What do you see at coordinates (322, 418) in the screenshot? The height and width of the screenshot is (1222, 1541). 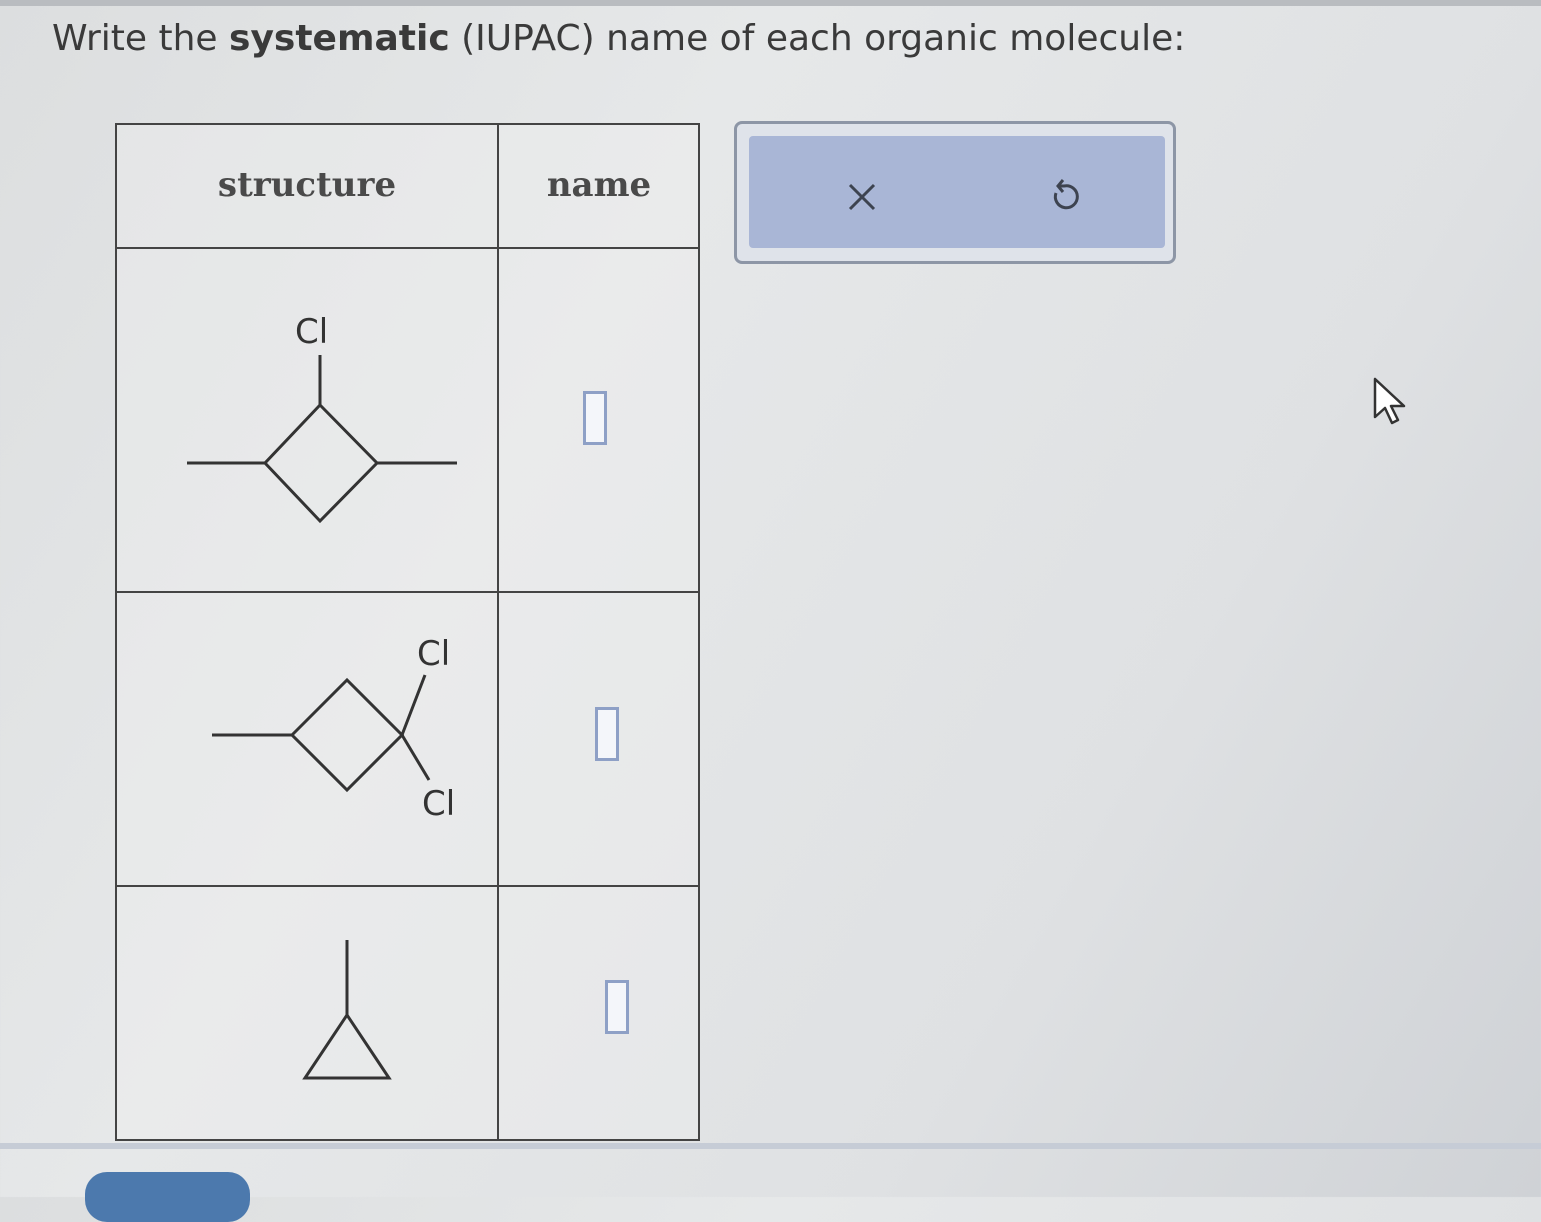 I see `molecule-1-structure: Cl` at bounding box center [322, 418].